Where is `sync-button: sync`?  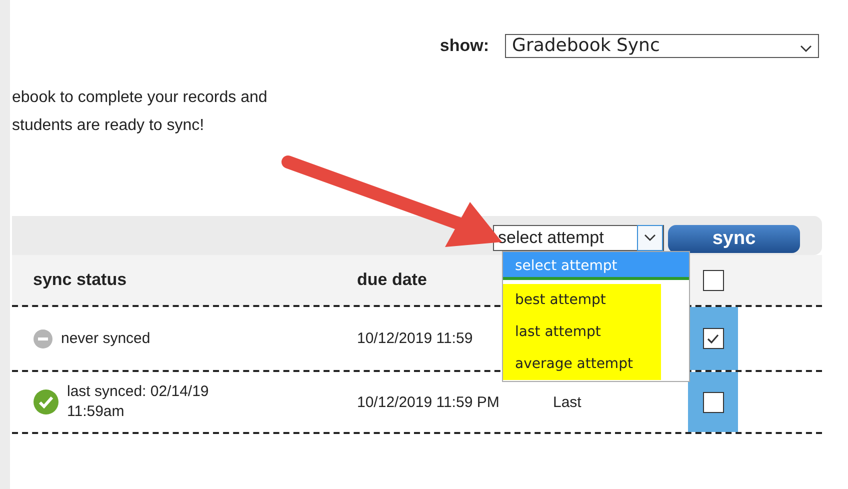 sync-button: sync is located at coordinates (734, 238).